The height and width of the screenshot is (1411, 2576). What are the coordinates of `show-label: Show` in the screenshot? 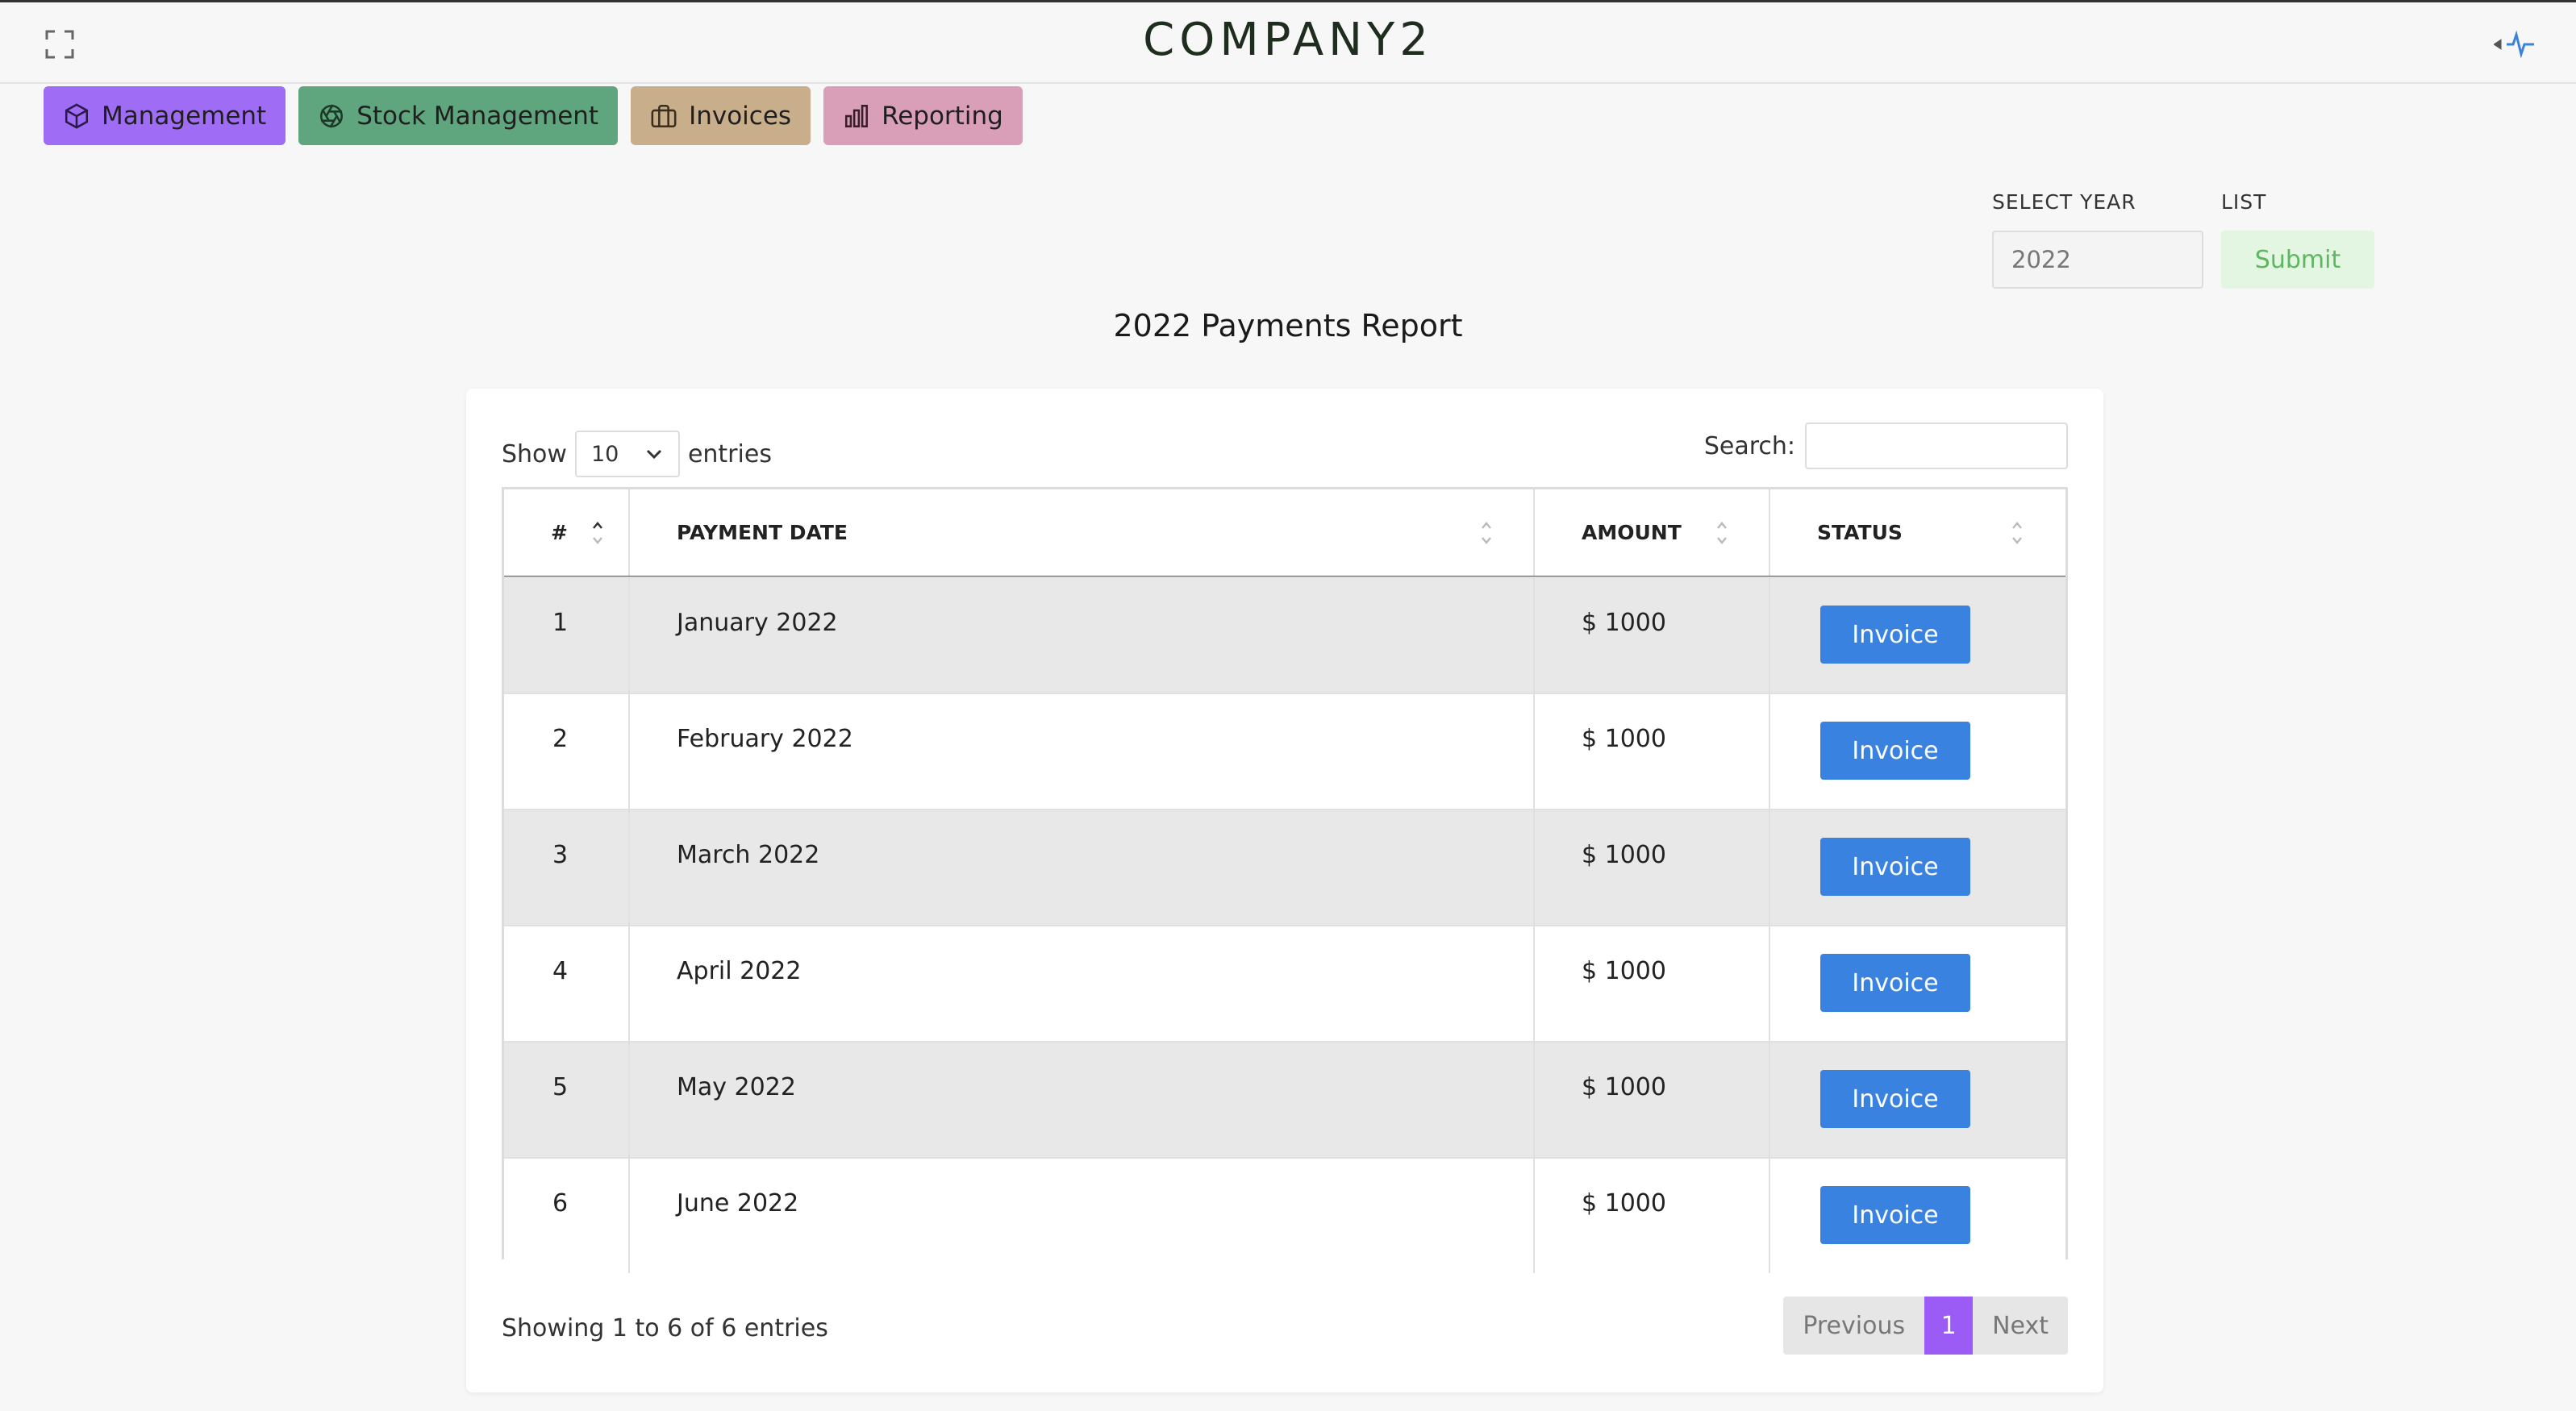 It's located at (534, 454).